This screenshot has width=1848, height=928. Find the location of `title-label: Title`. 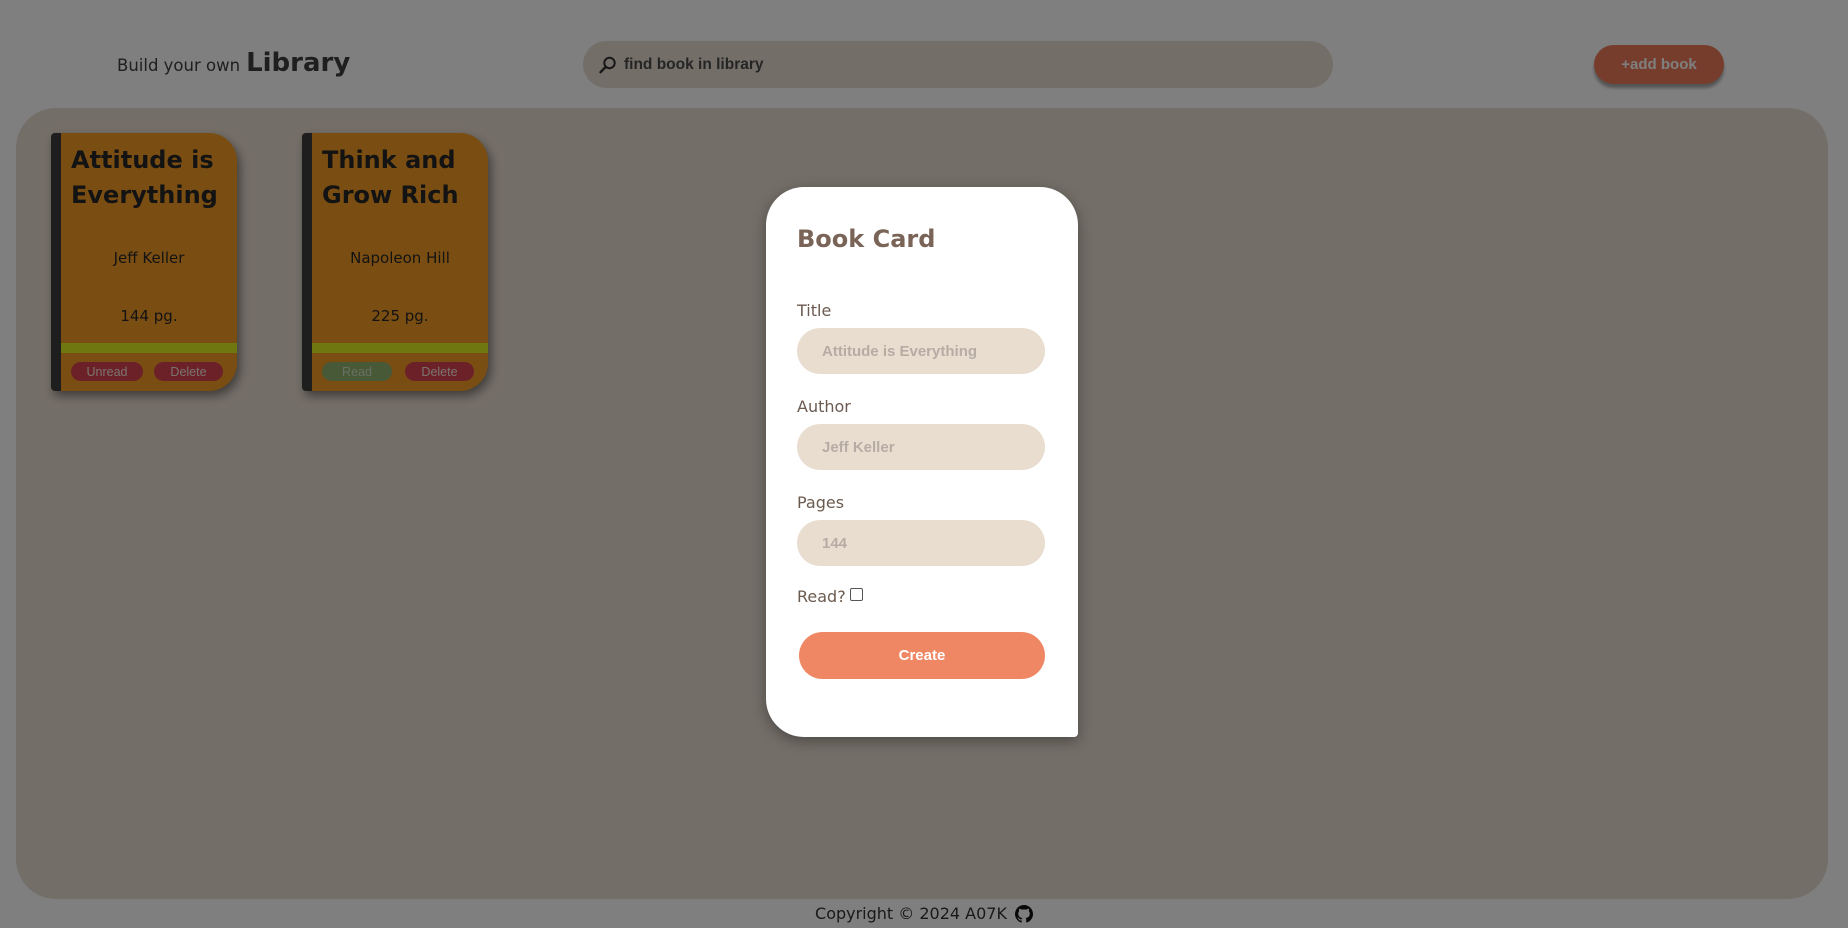

title-label: Title is located at coordinates (814, 310).